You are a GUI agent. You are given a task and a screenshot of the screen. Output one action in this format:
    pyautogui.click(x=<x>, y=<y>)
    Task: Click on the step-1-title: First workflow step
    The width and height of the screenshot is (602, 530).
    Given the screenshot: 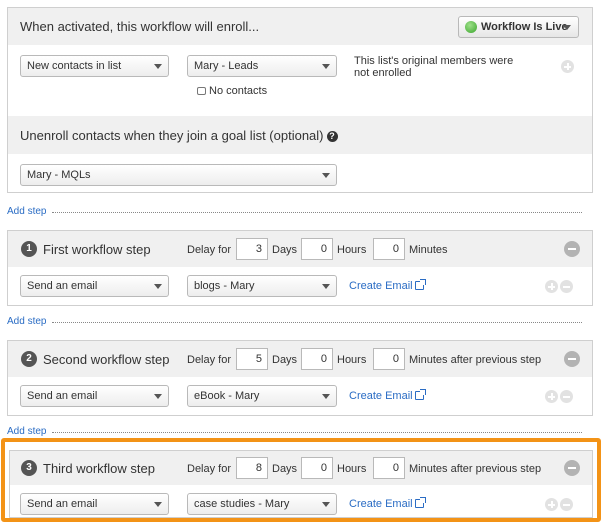 What is the action you would take?
    pyautogui.click(x=97, y=249)
    